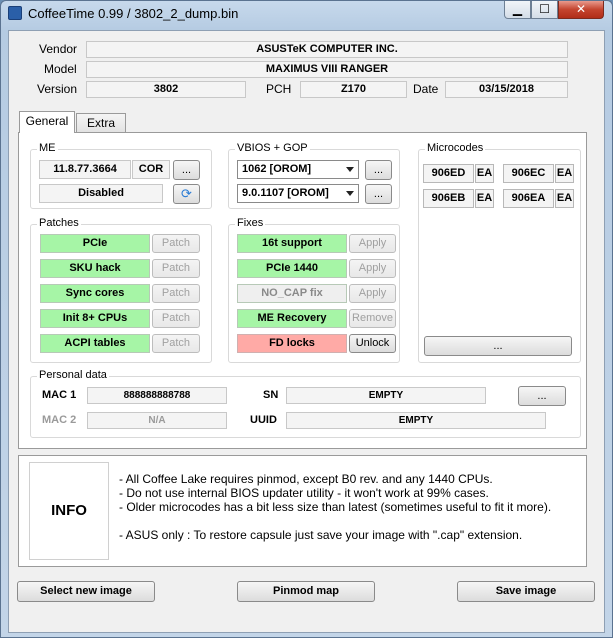 This screenshot has width=613, height=638. I want to click on me-type-field: COR, so click(151, 169).